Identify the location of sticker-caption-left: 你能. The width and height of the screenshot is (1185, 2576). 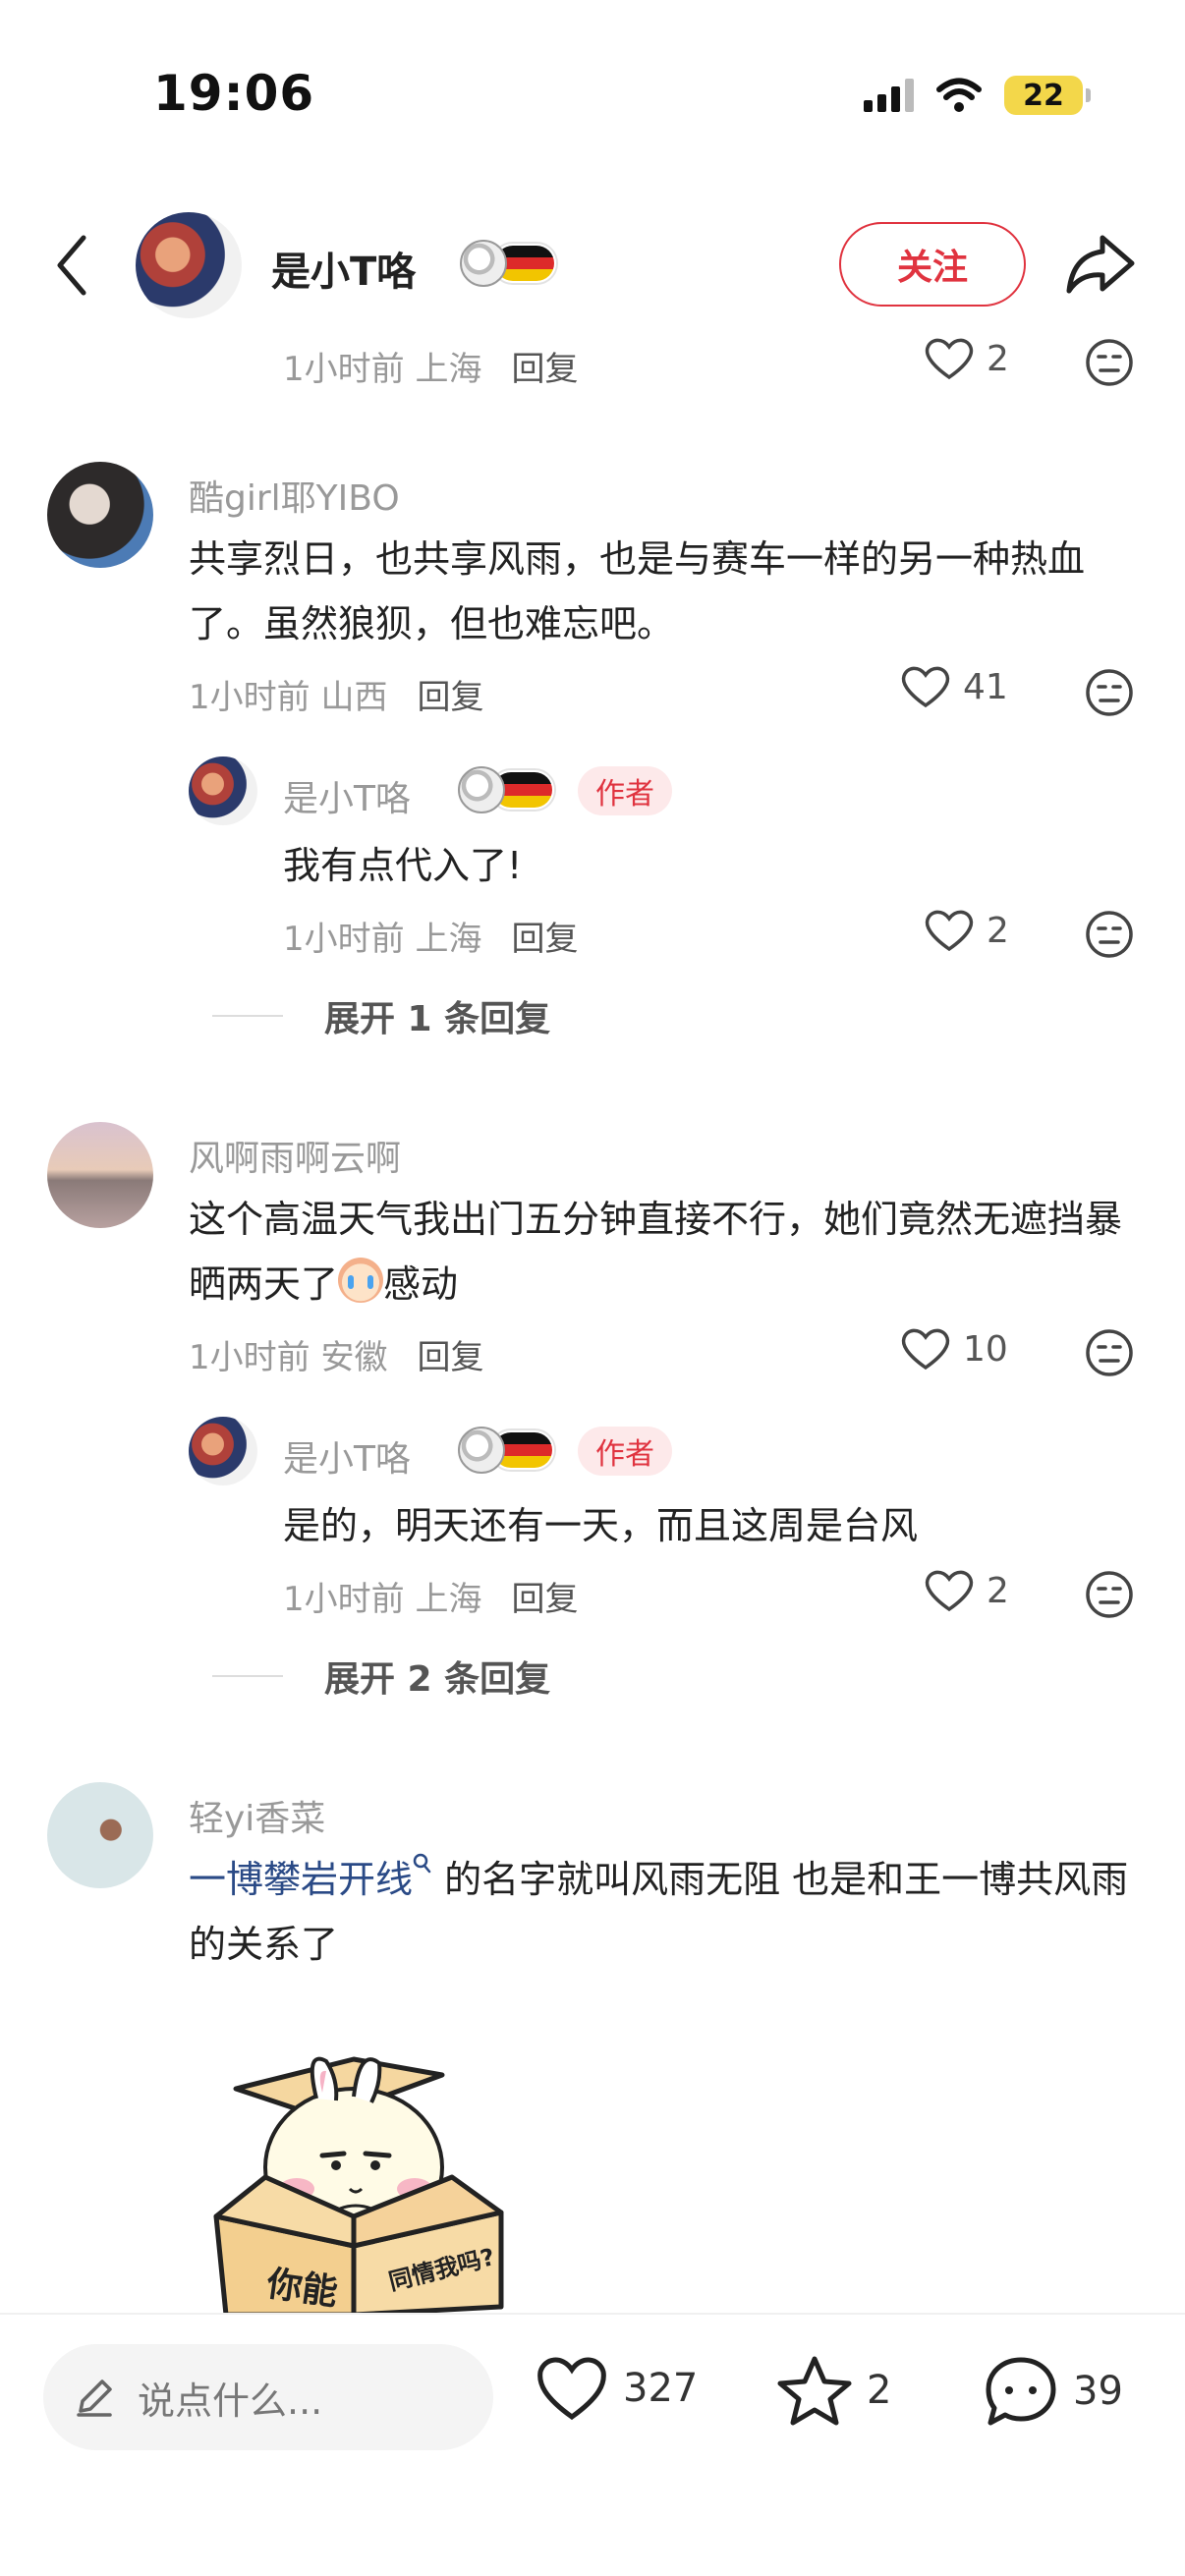
(303, 2289).